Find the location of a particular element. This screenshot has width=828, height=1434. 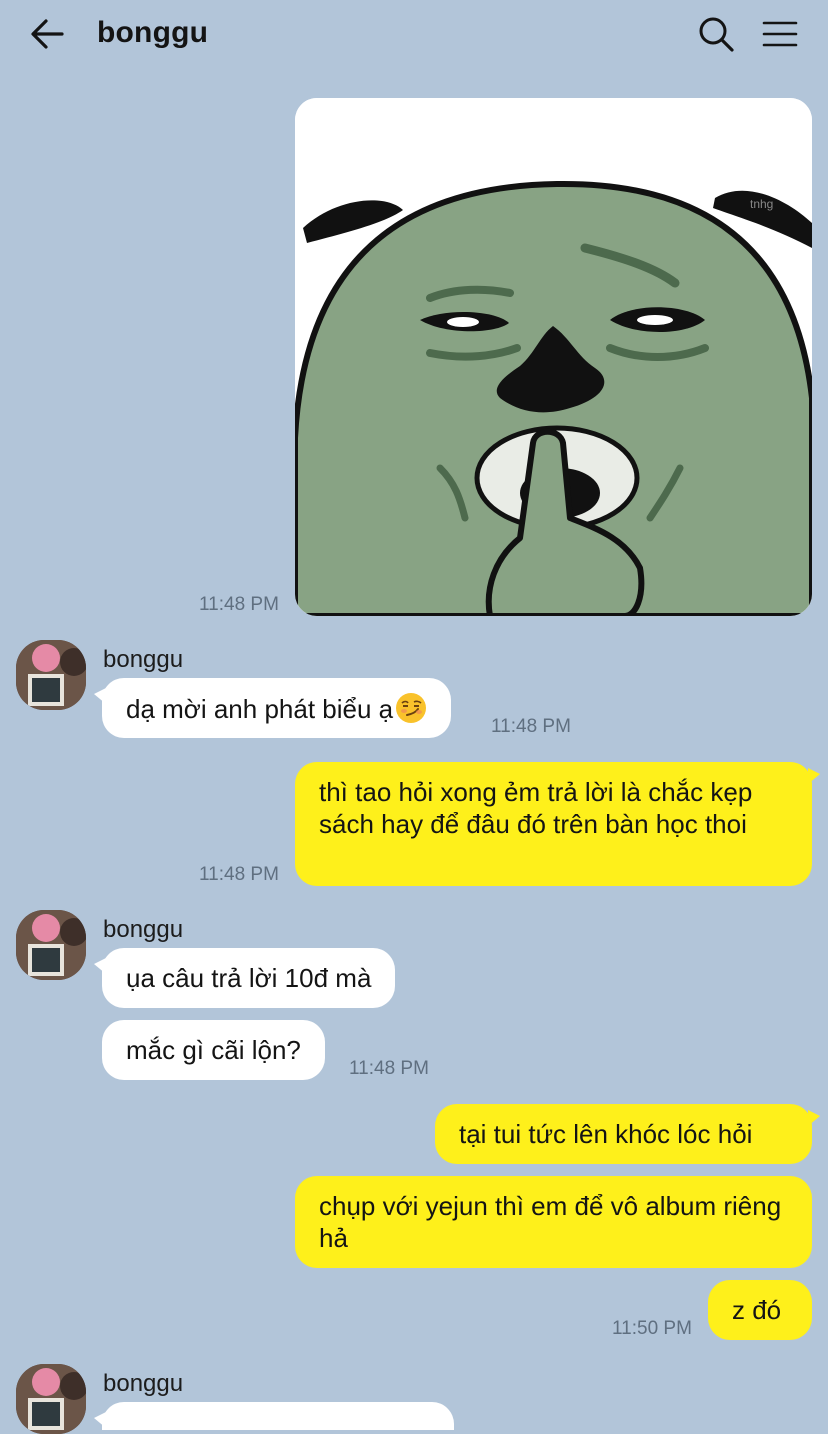

incoming-message-bubble: dạ mời anh phát biểu ạ is located at coordinates (272, 708).